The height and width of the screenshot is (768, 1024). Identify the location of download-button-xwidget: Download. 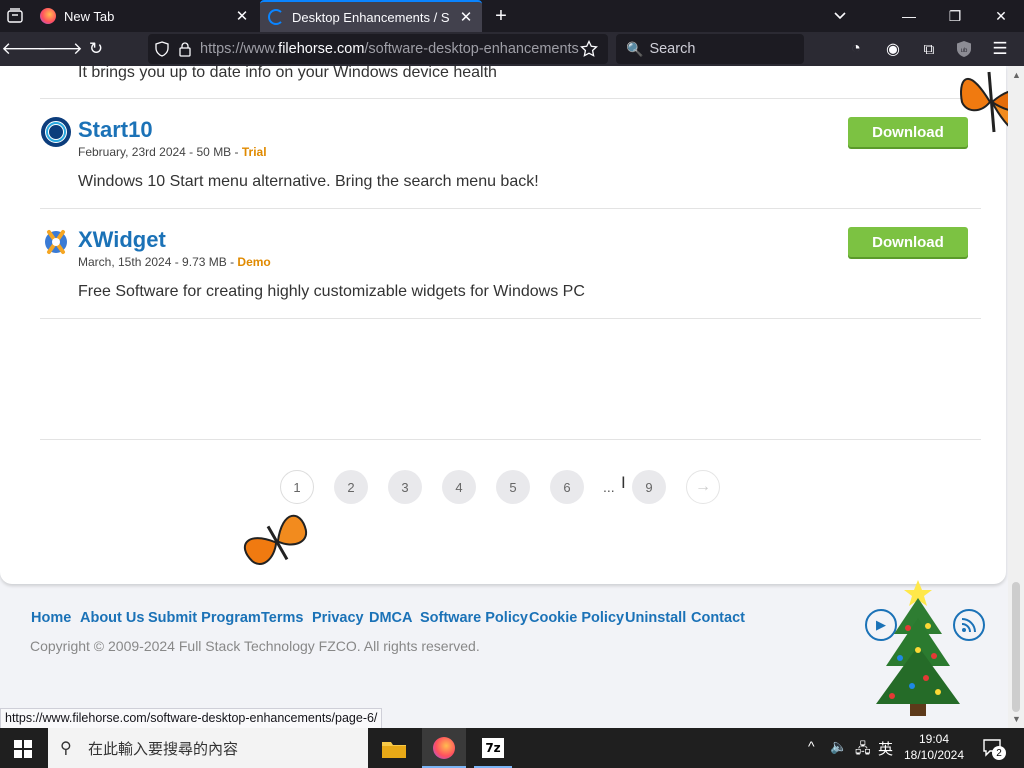
(908, 242).